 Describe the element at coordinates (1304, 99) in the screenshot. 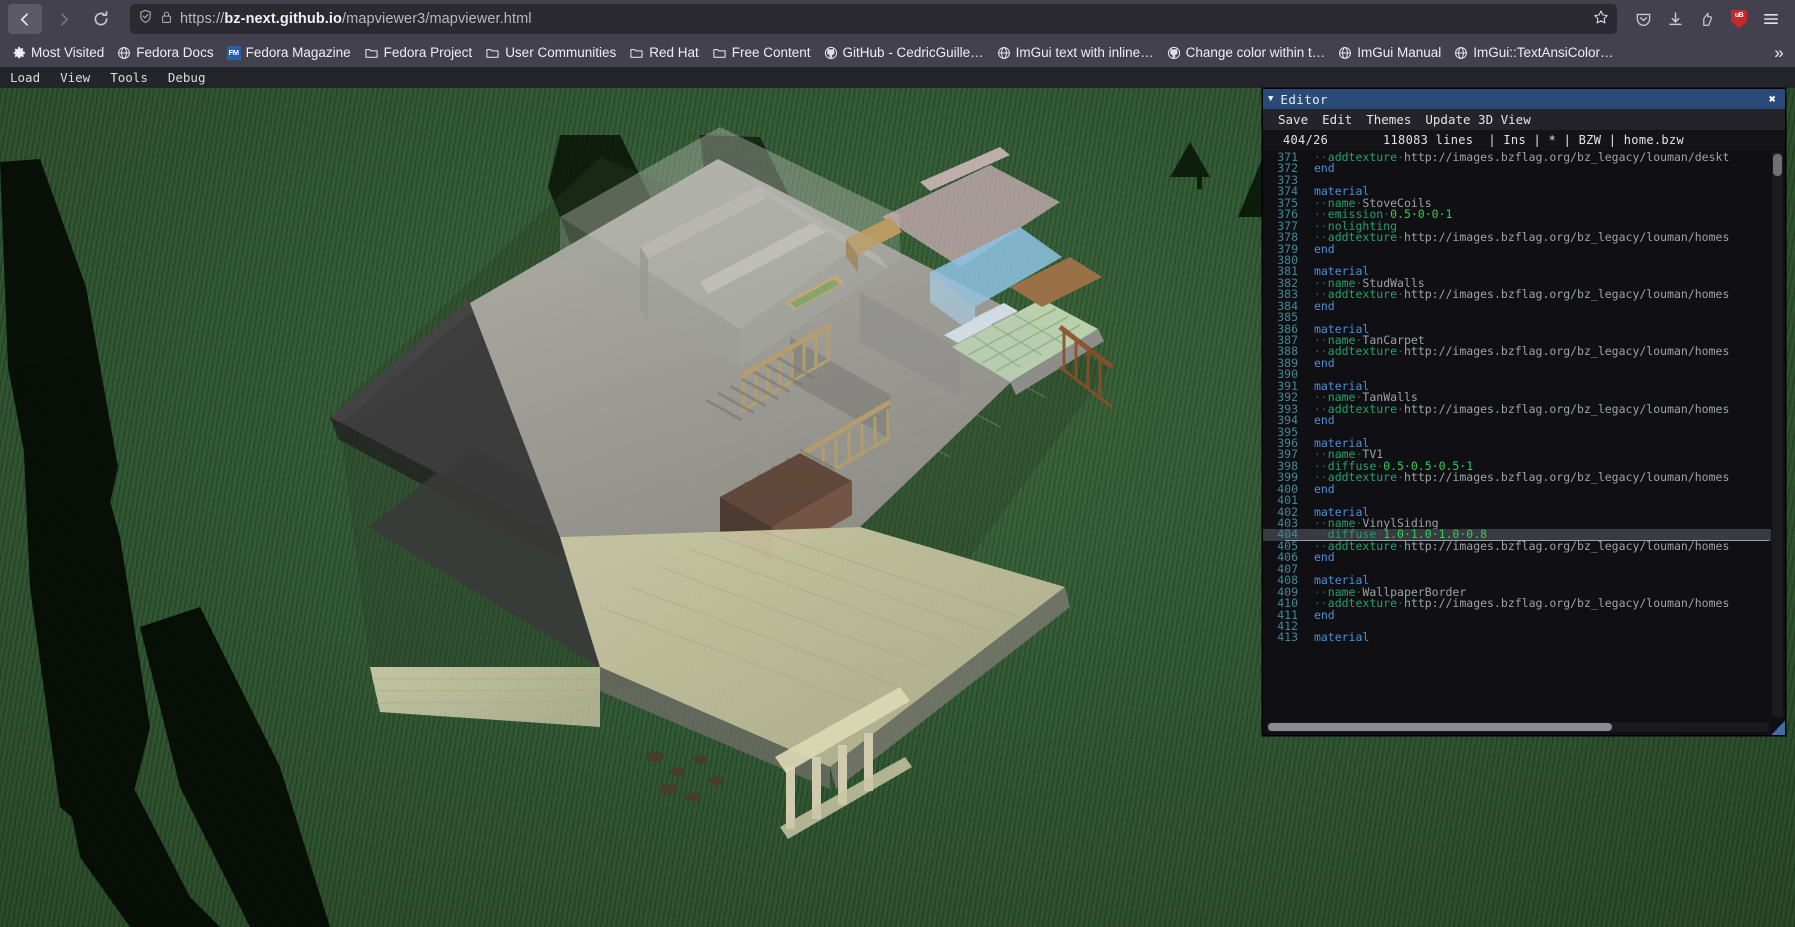

I see `editor-title: Editor` at that location.